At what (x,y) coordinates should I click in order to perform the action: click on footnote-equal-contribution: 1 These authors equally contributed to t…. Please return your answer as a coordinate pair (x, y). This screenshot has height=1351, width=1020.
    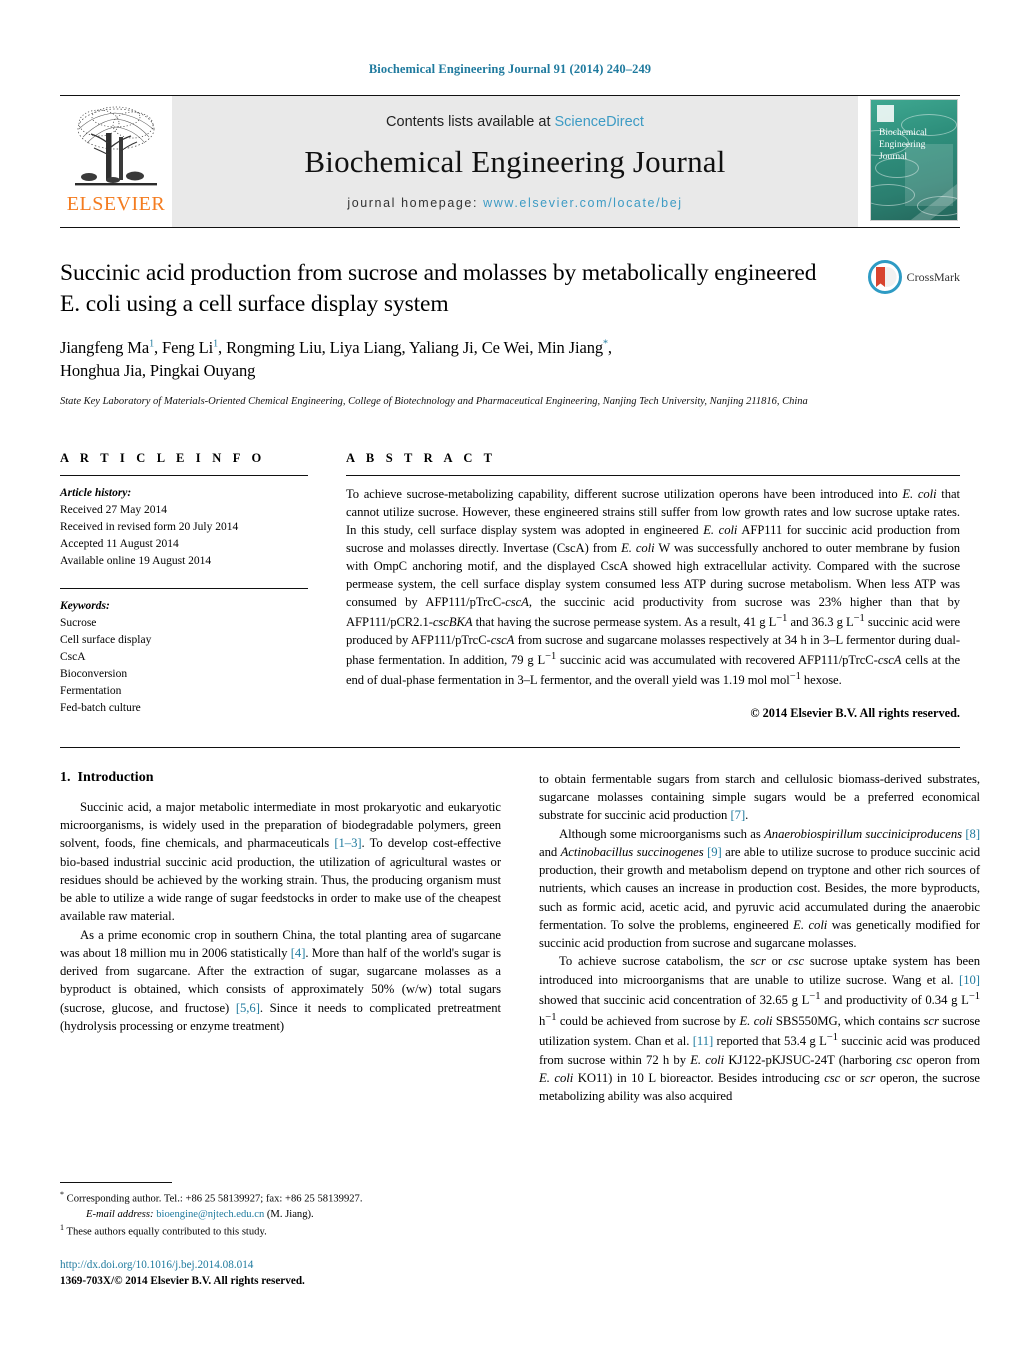
    Looking at the image, I should click on (280, 1231).